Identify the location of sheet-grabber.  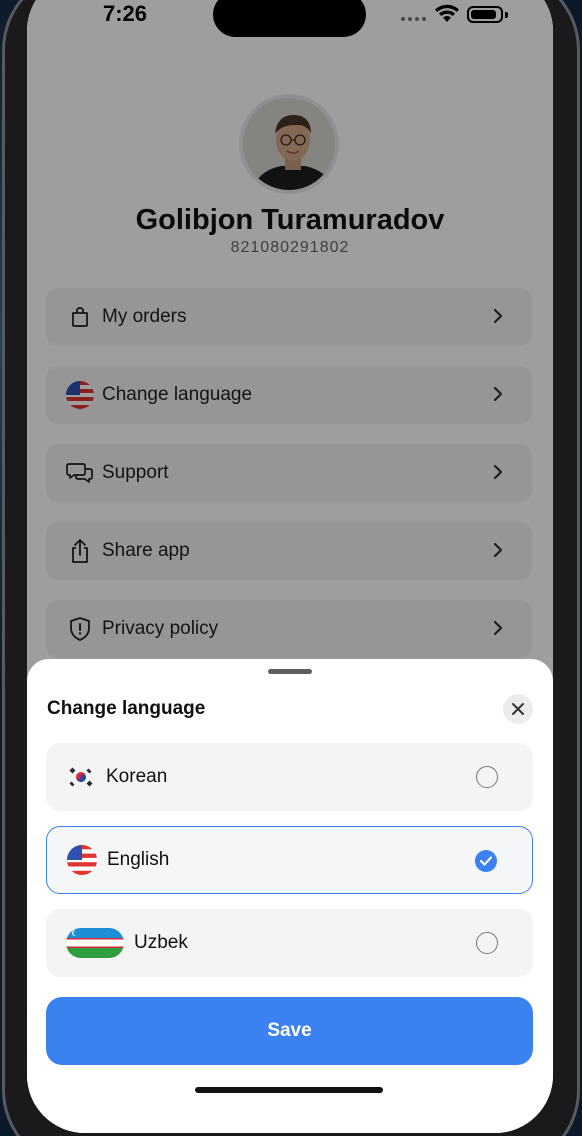
(290, 671).